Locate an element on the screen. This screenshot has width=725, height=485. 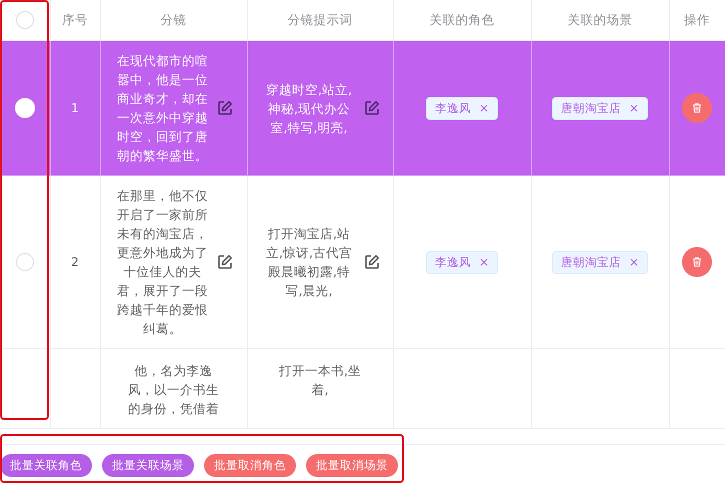
column-header: 分镜提示词 is located at coordinates (320, 19).